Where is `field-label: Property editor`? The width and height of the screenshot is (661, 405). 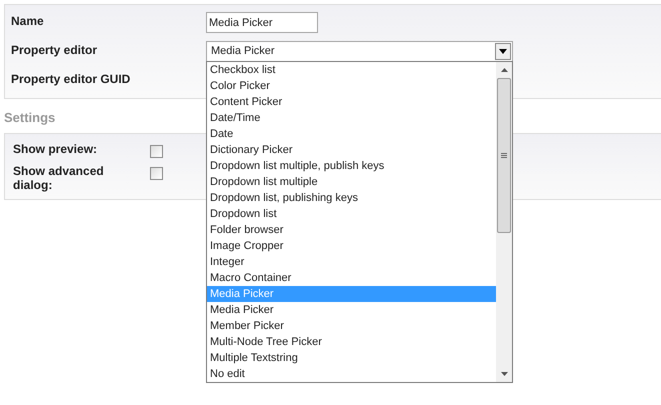
field-label: Property editor is located at coordinates (54, 50).